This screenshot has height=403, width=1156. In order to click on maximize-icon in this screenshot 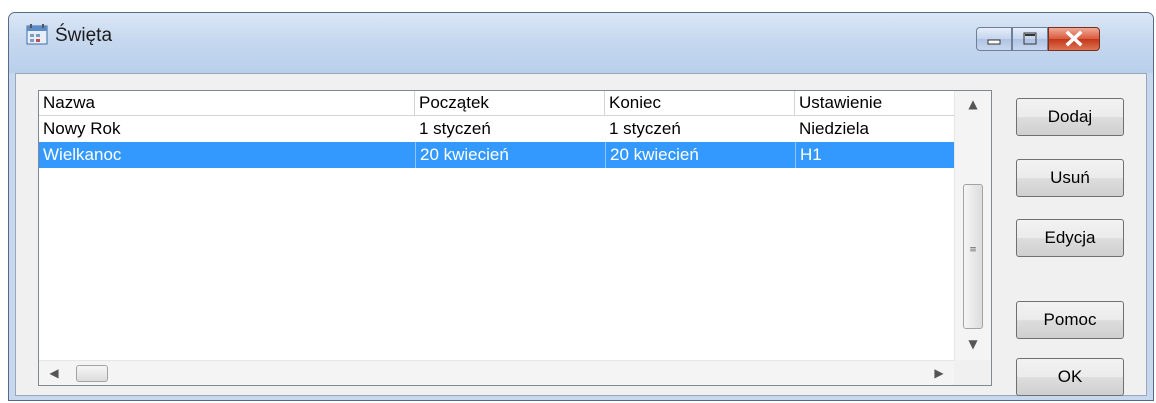, I will do `click(1030, 38)`.